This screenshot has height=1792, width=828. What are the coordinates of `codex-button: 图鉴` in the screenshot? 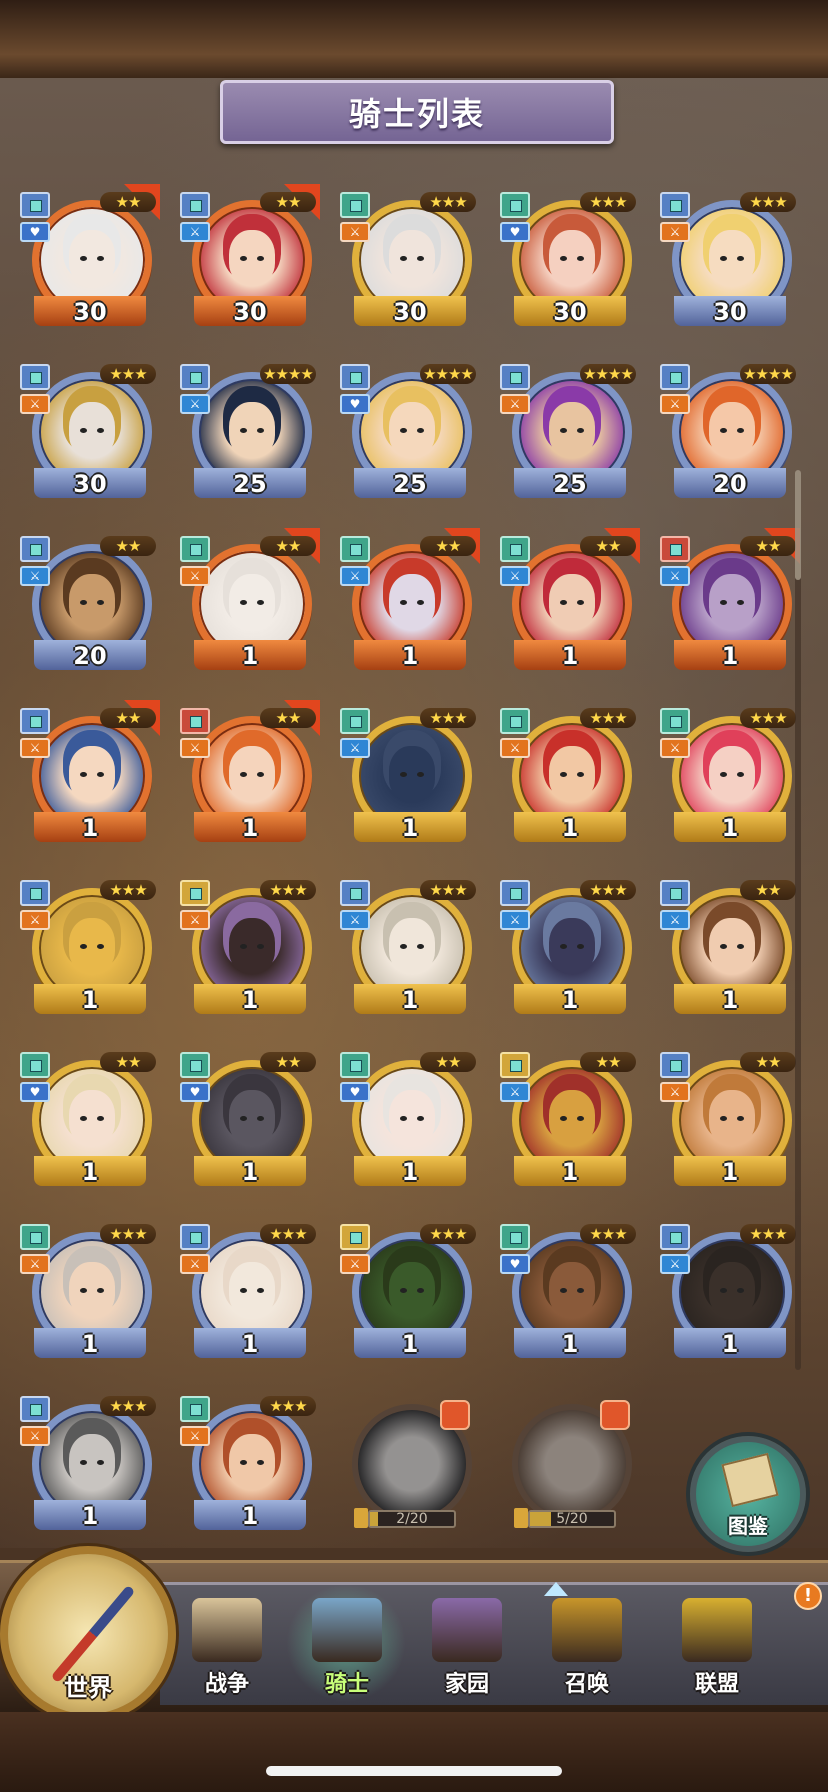 It's located at (748, 1494).